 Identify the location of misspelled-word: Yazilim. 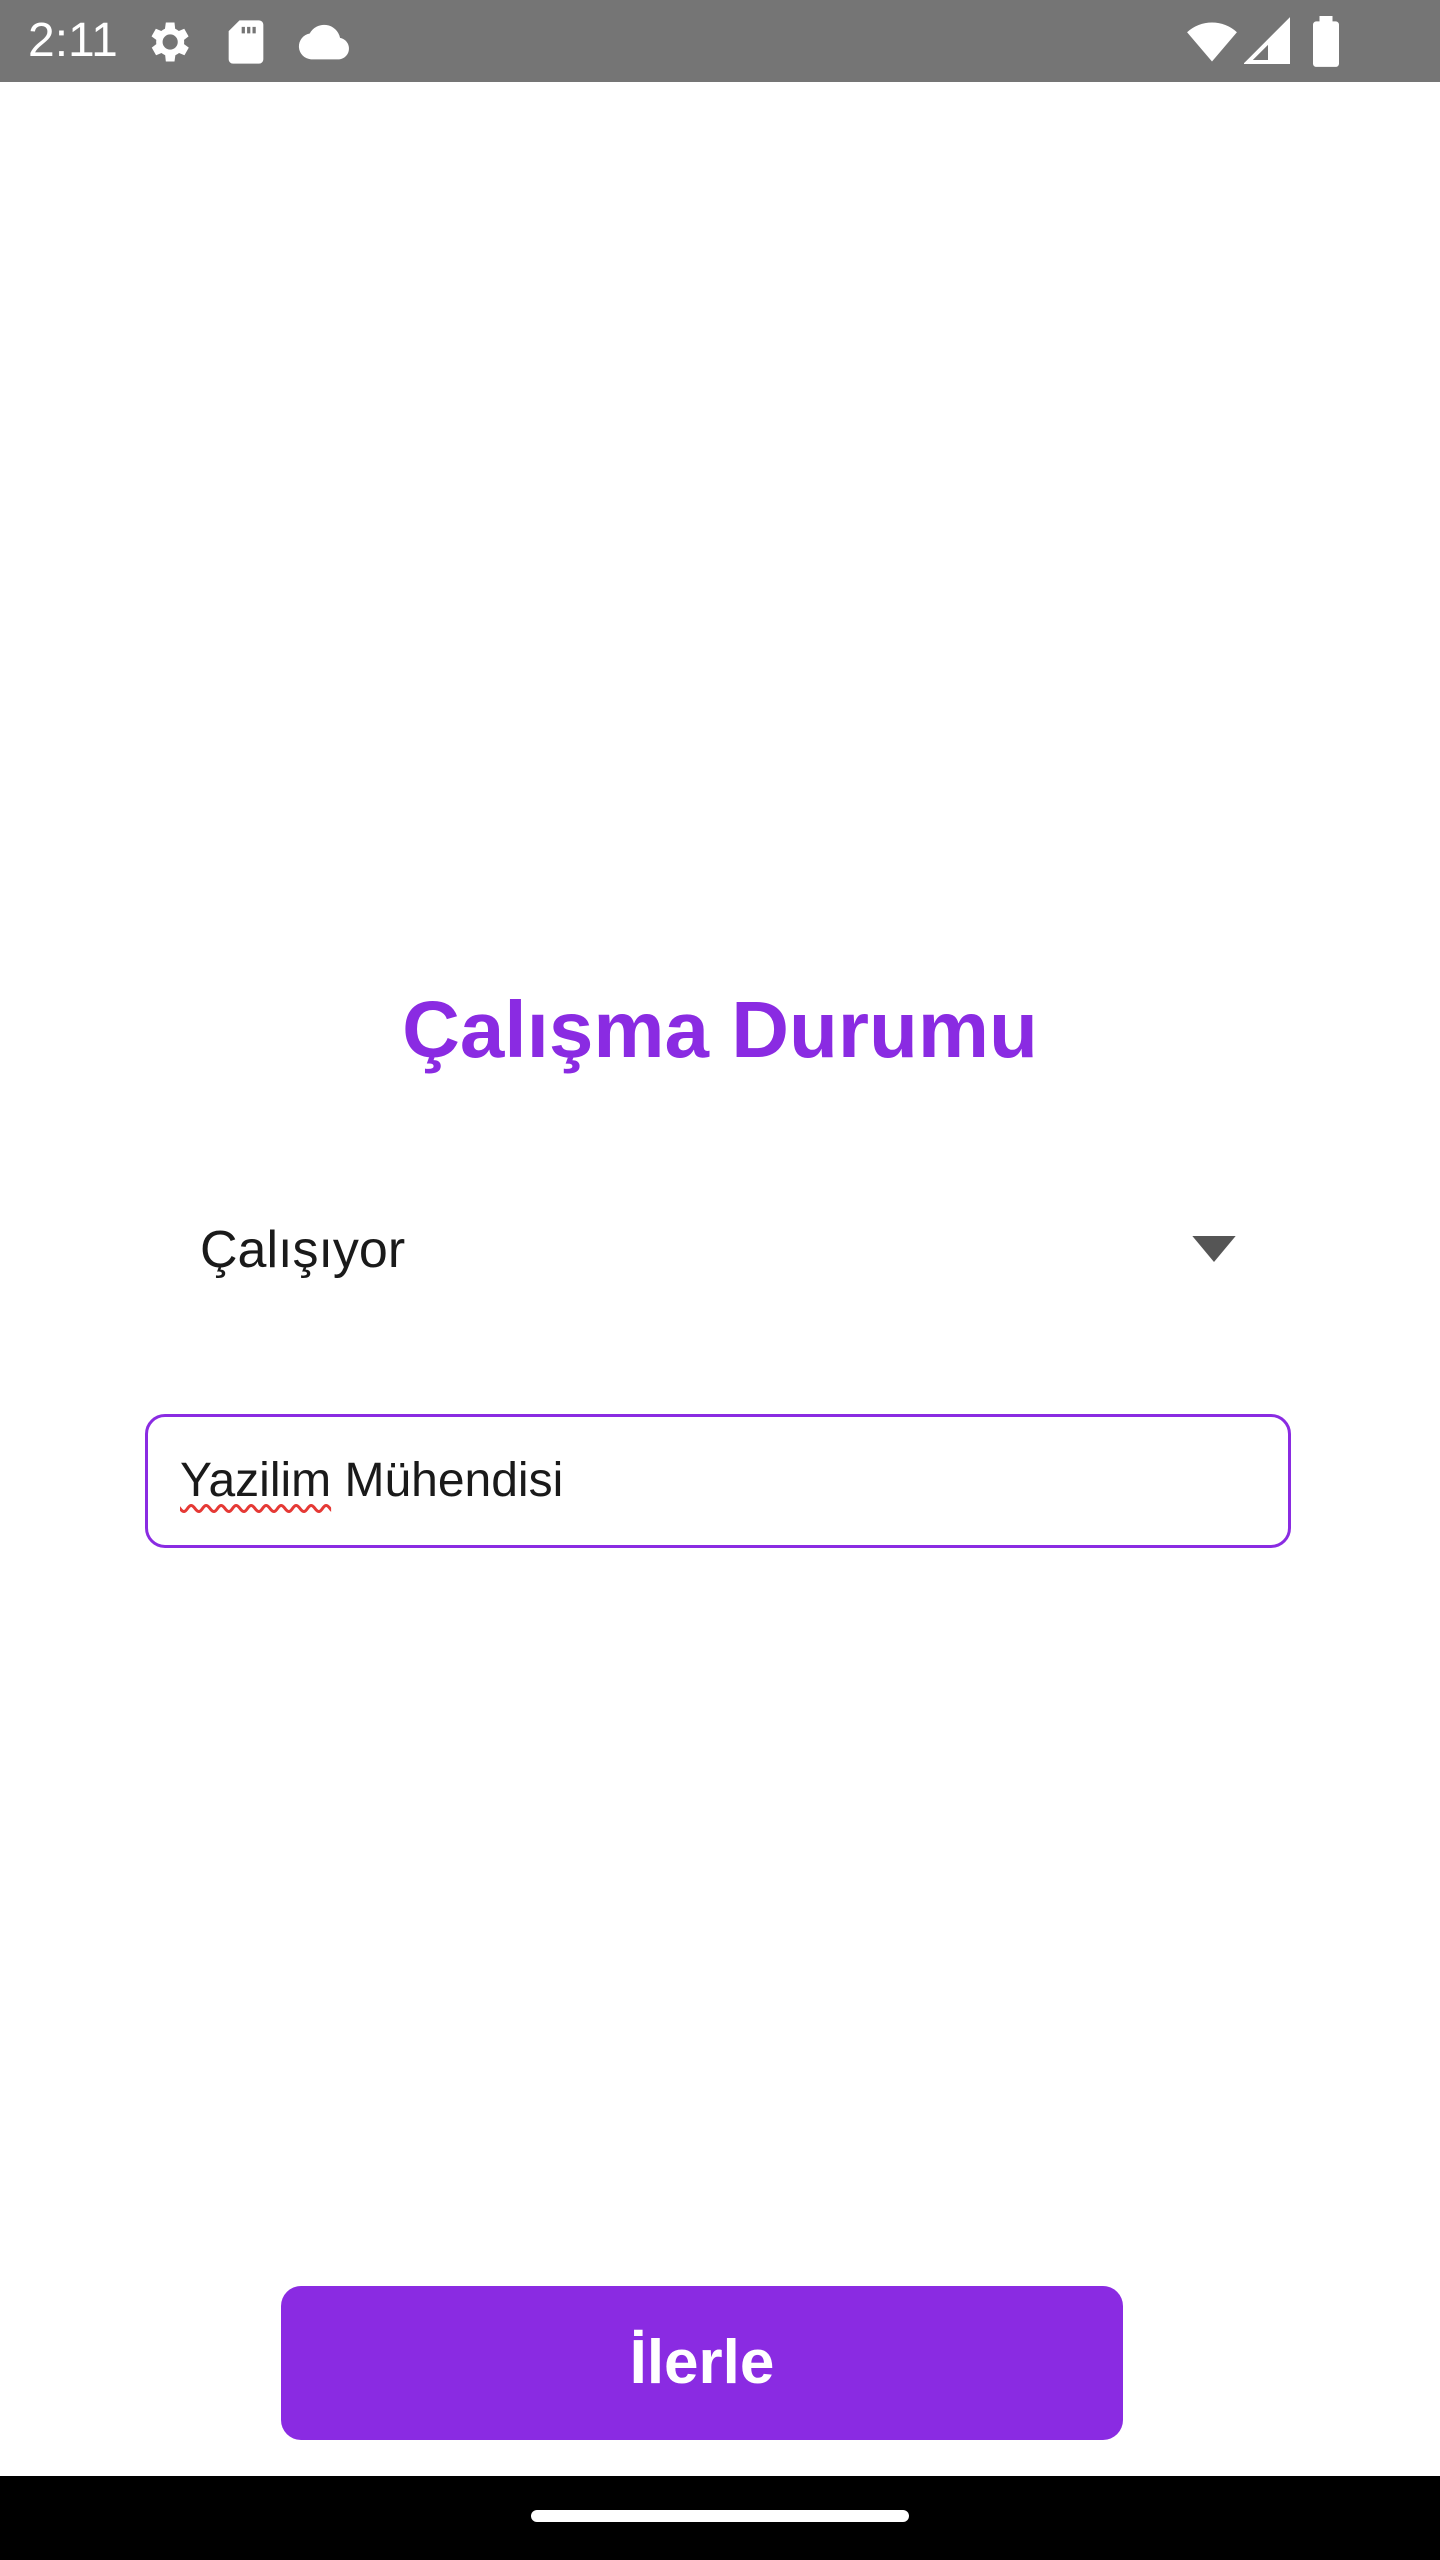
(256, 1480).